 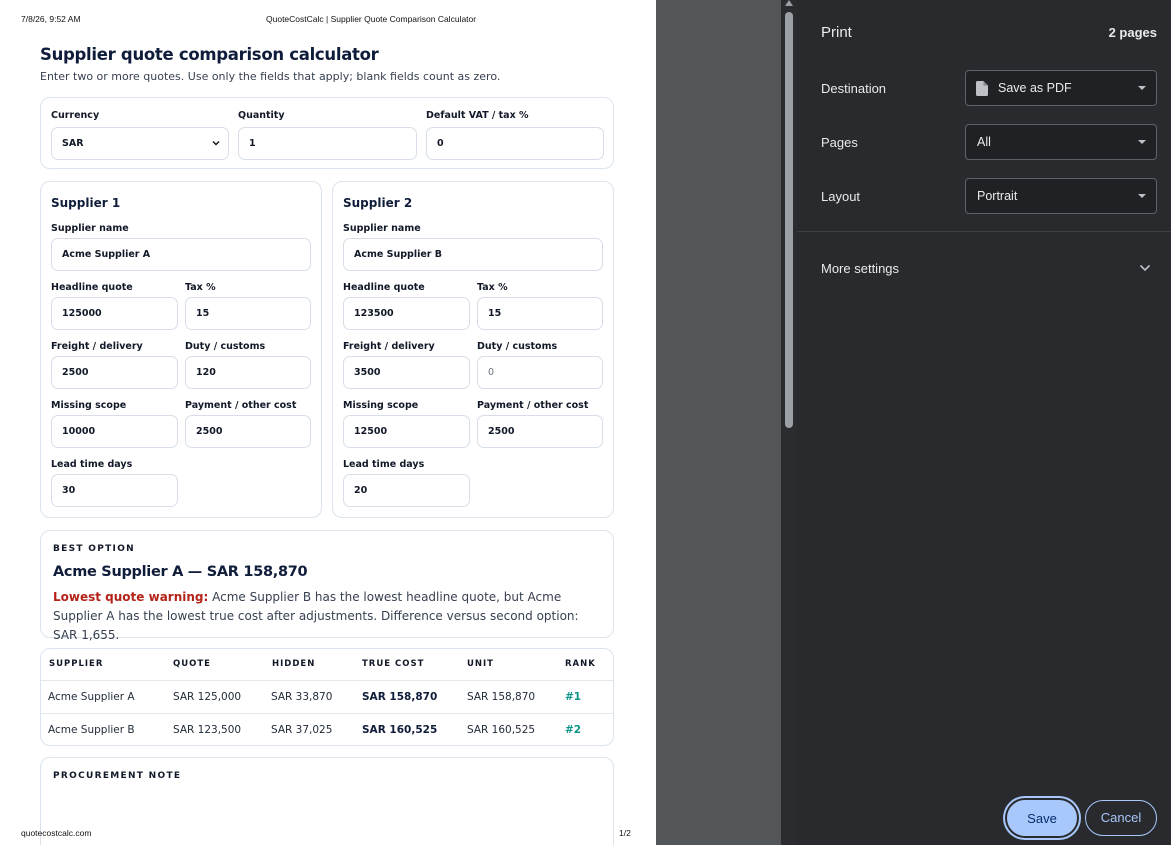 What do you see at coordinates (261, 115) in the screenshot?
I see `quantity-label: Quantity` at bounding box center [261, 115].